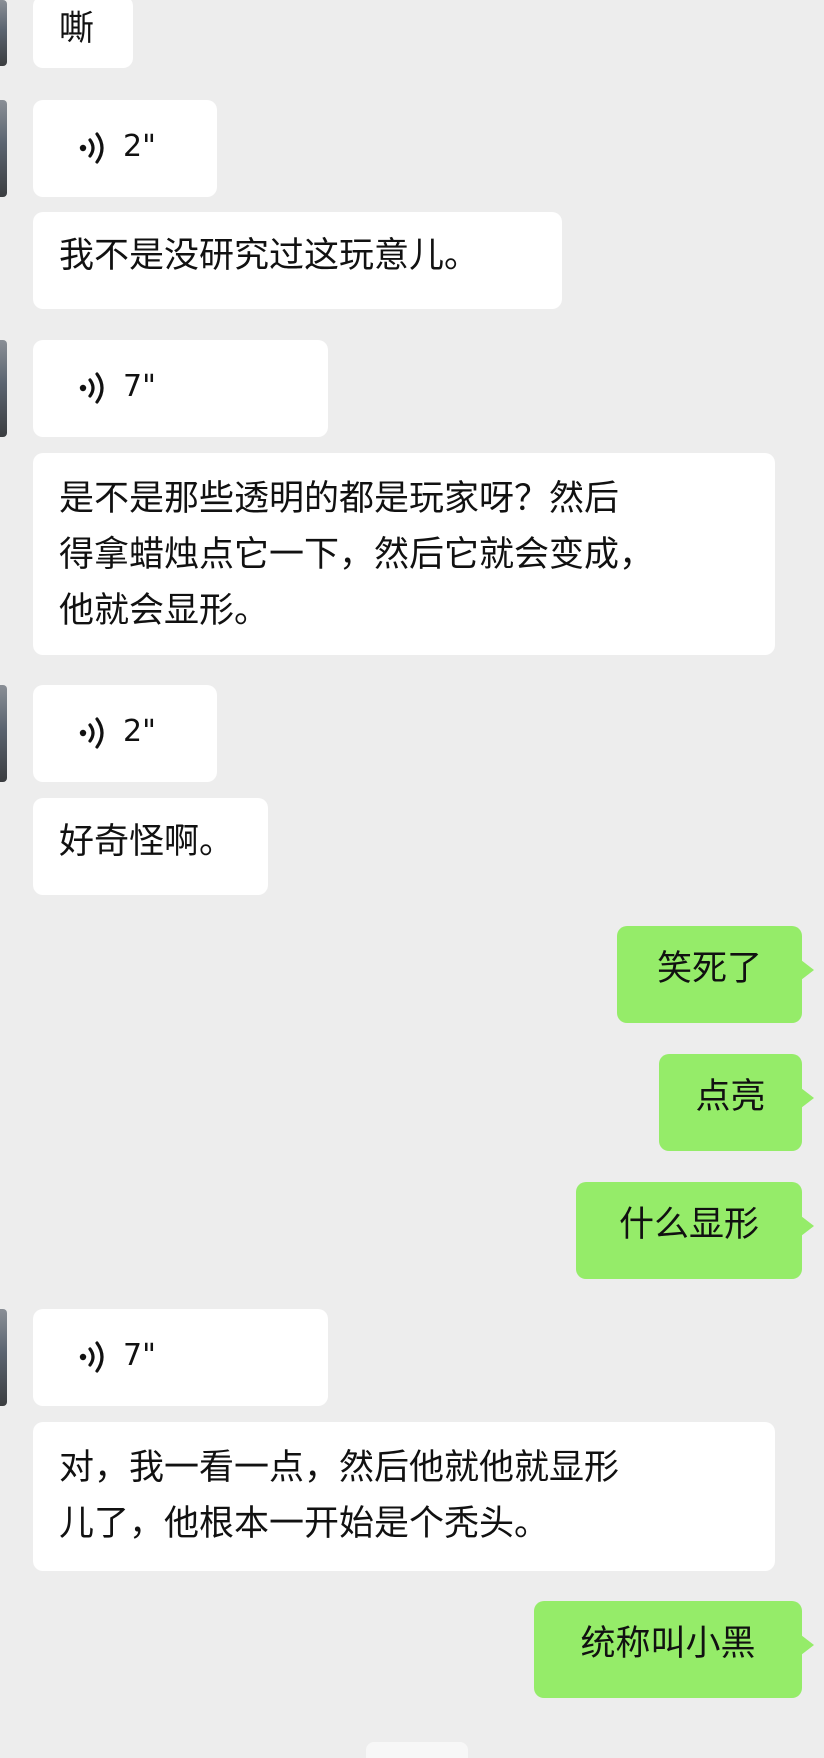 The height and width of the screenshot is (1758, 824). I want to click on message-text: 对，我一看一点，然后他就他就显形 儿了，他根本一开始是个秃头。, so click(339, 1496).